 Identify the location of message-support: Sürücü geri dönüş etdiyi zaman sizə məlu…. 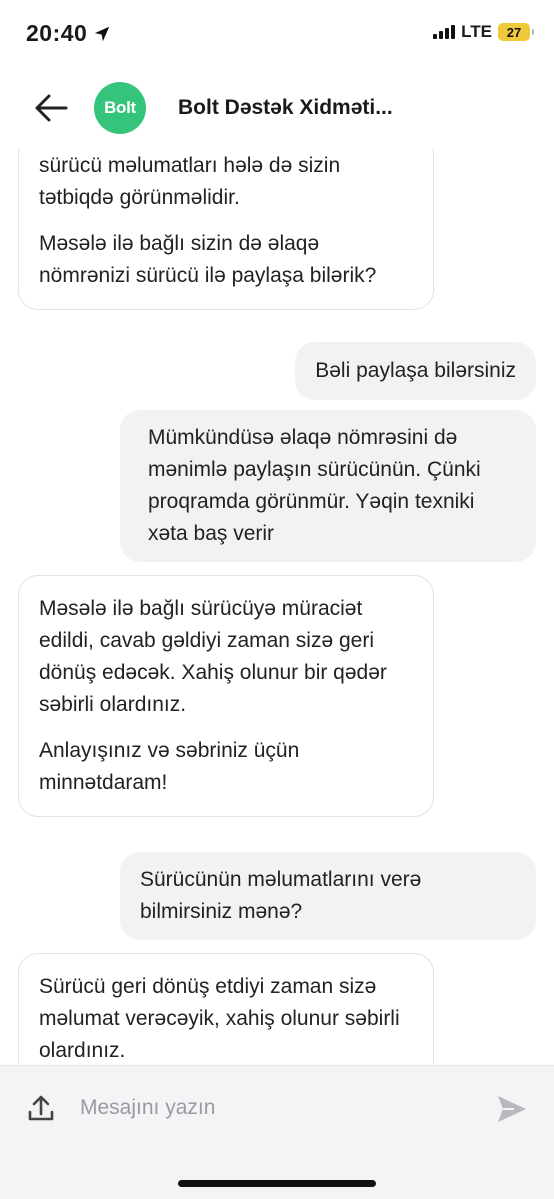
(226, 1009).